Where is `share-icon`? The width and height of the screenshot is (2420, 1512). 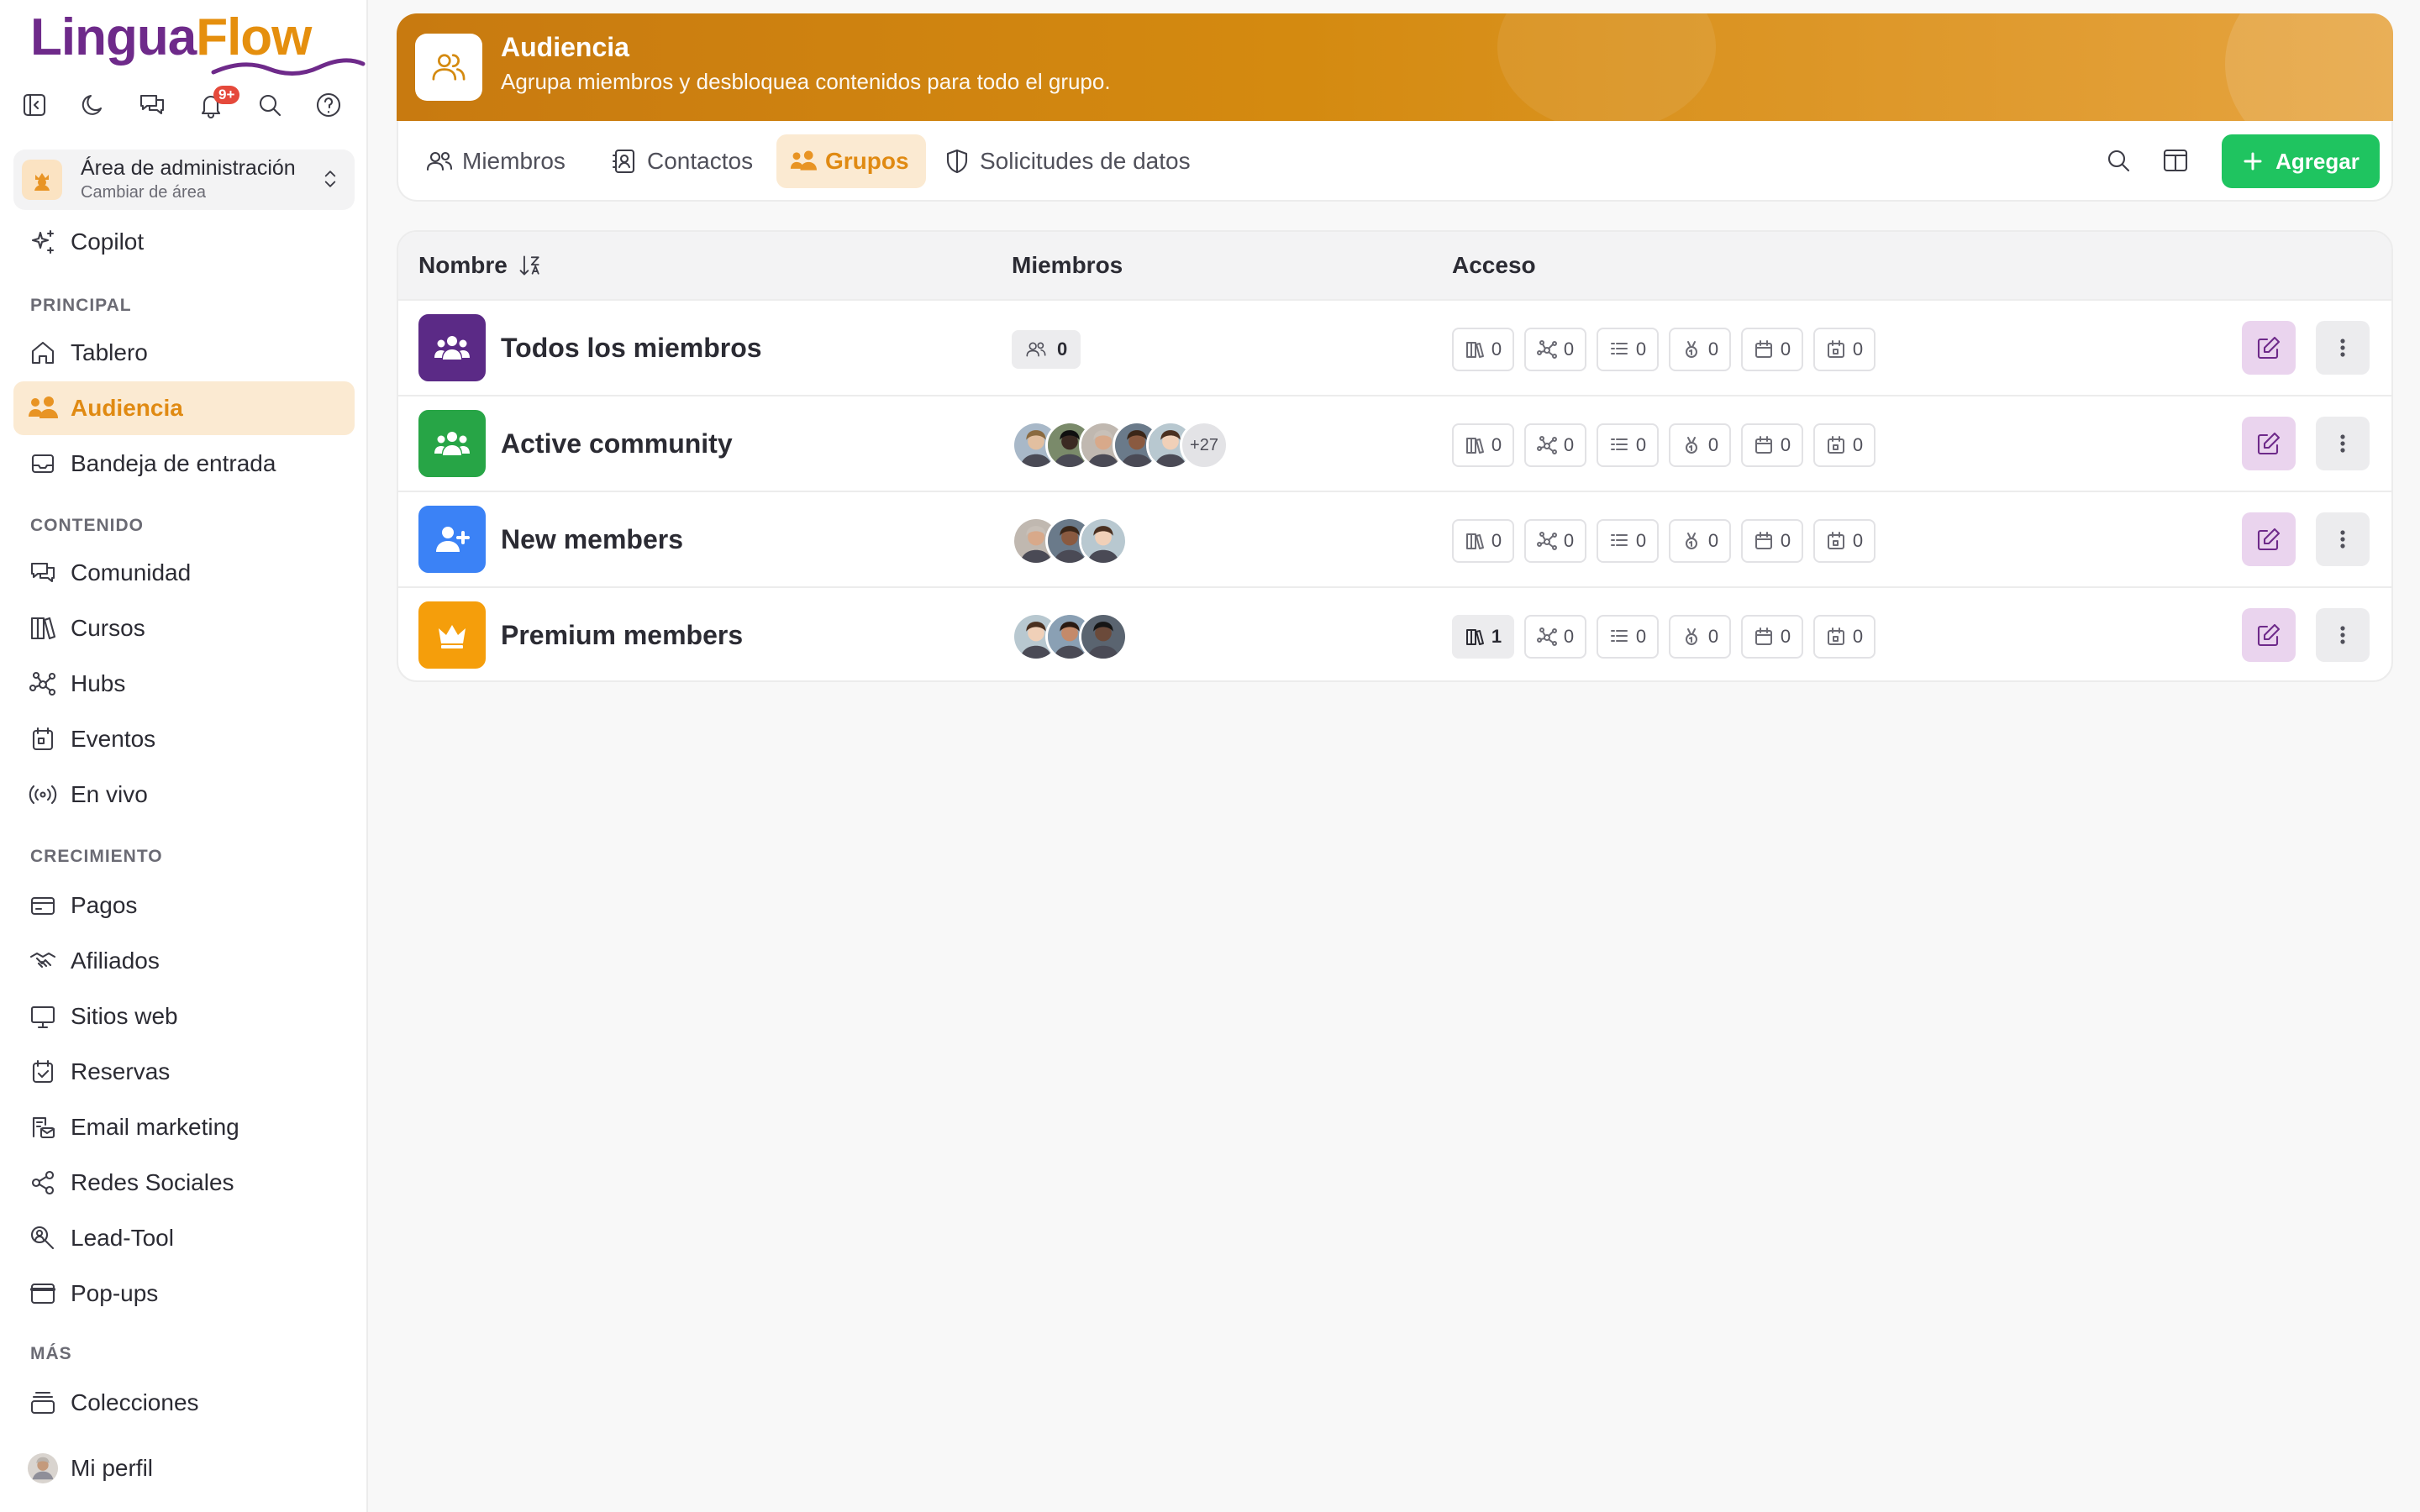 share-icon is located at coordinates (43, 1182).